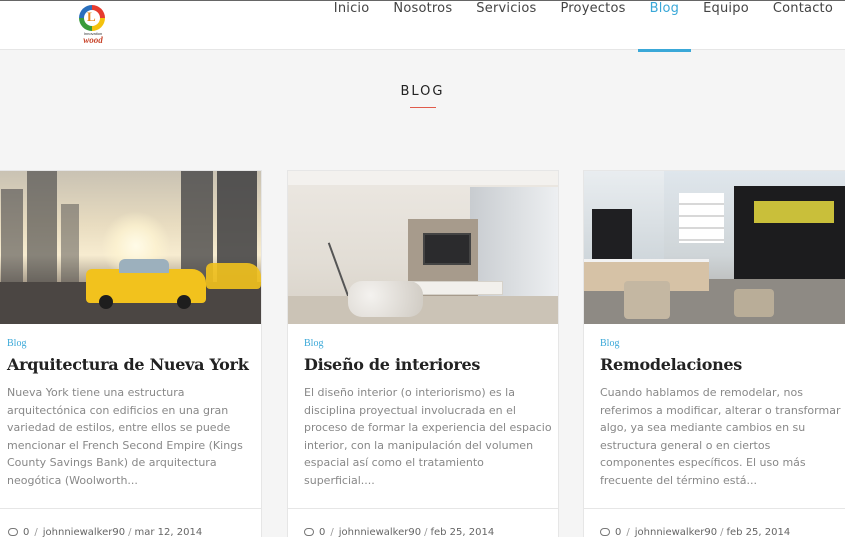 This screenshot has width=845, height=537. What do you see at coordinates (726, 26) in the screenshot?
I see `nav-item-equipo: Equipo` at bounding box center [726, 26].